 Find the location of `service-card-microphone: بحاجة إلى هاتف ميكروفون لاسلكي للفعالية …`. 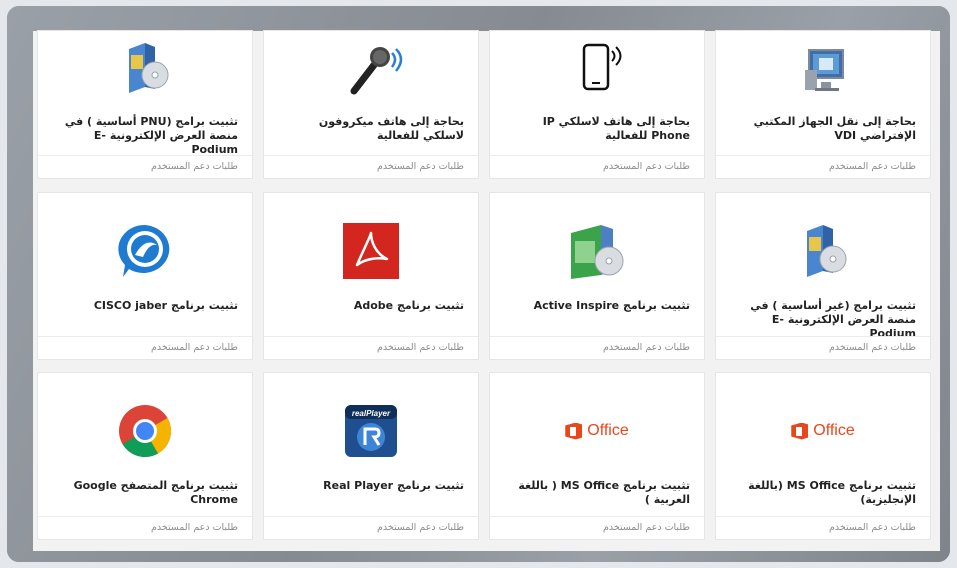

service-card-microphone: بحاجة إلى هاتف ميكروفون لاسلكي للفعالية … is located at coordinates (371, 104).